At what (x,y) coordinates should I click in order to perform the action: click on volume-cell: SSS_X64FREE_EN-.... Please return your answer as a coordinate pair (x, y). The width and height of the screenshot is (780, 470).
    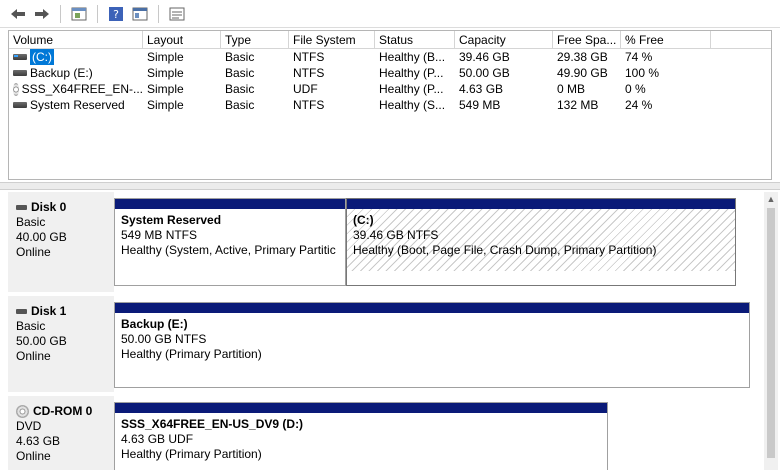
    Looking at the image, I should click on (76, 89).